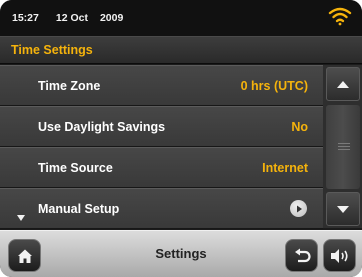 This screenshot has height=277, width=362. Describe the element at coordinates (181, 50) in the screenshot. I see `title-bar: Time Settings` at that location.